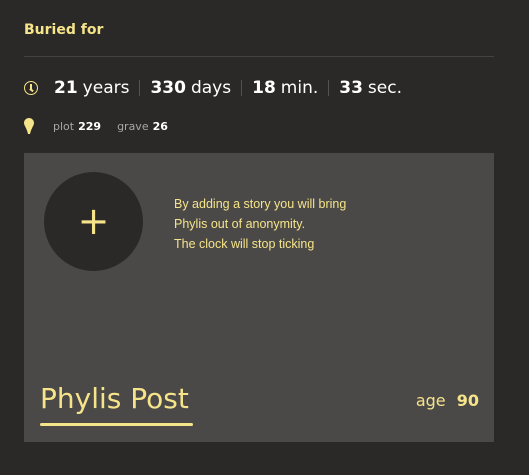  I want to click on header-divider, so click(259, 56).